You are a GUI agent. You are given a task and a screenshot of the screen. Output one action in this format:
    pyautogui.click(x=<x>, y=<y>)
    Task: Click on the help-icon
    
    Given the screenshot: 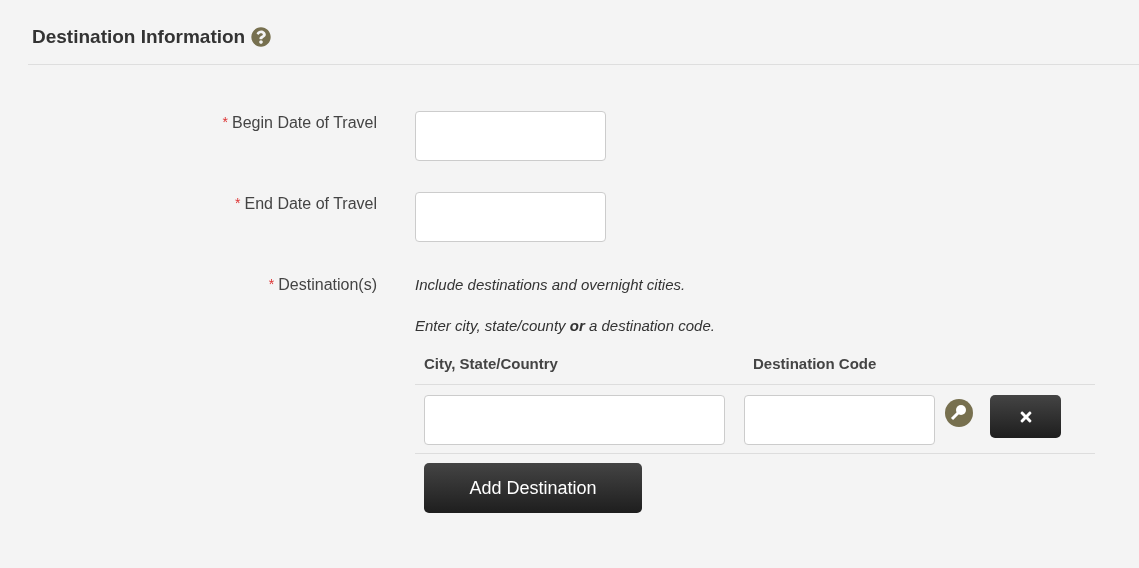 What is the action you would take?
    pyautogui.click(x=261, y=37)
    